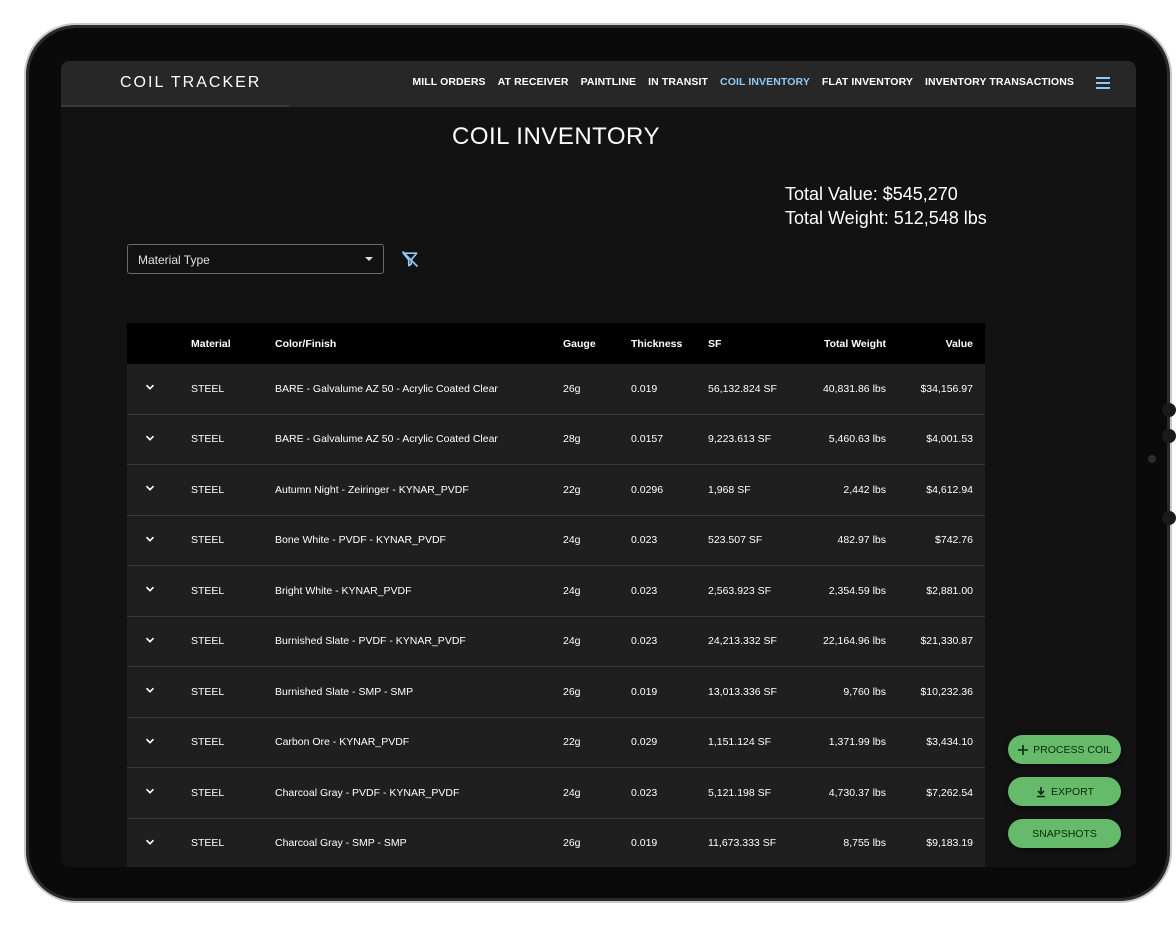 This screenshot has width=1176, height=934. What do you see at coordinates (946, 388) in the screenshot?
I see `row-value: $34,156.97` at bounding box center [946, 388].